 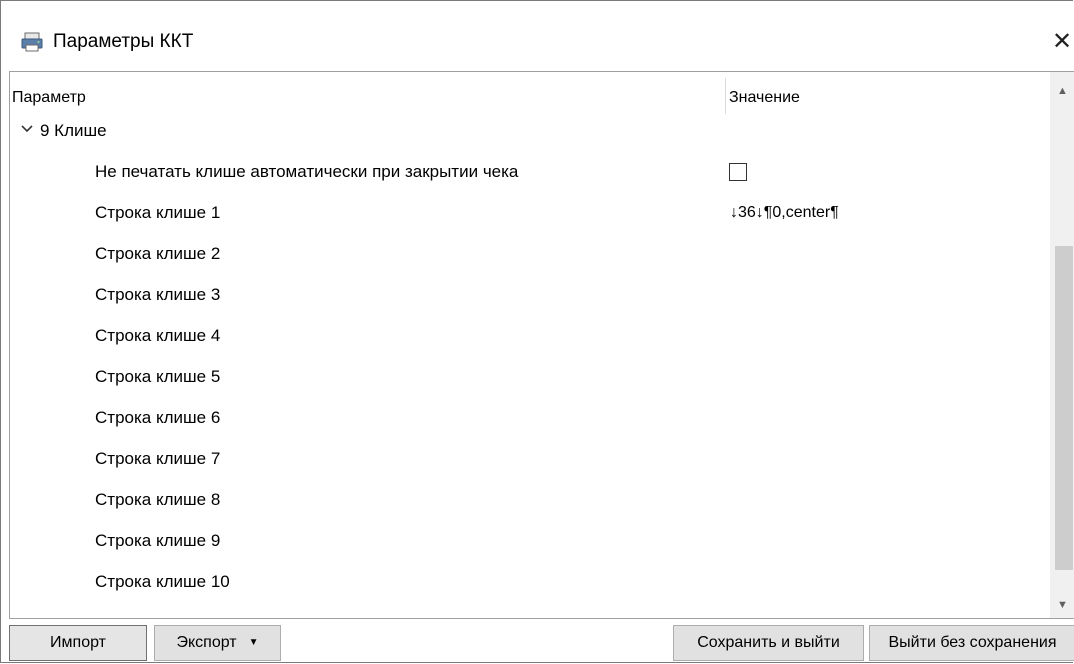 I want to click on row-value: ↓36↓¶0,center¶, so click(x=784, y=212).